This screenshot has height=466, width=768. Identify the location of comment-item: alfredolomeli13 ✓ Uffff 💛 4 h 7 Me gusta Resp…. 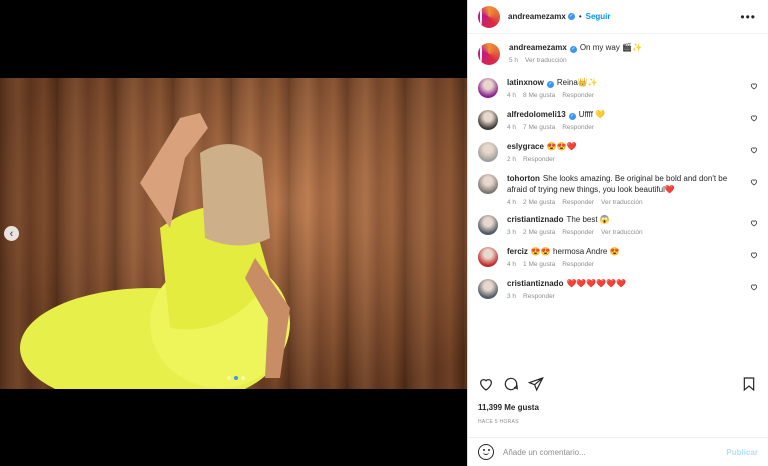
(618, 120).